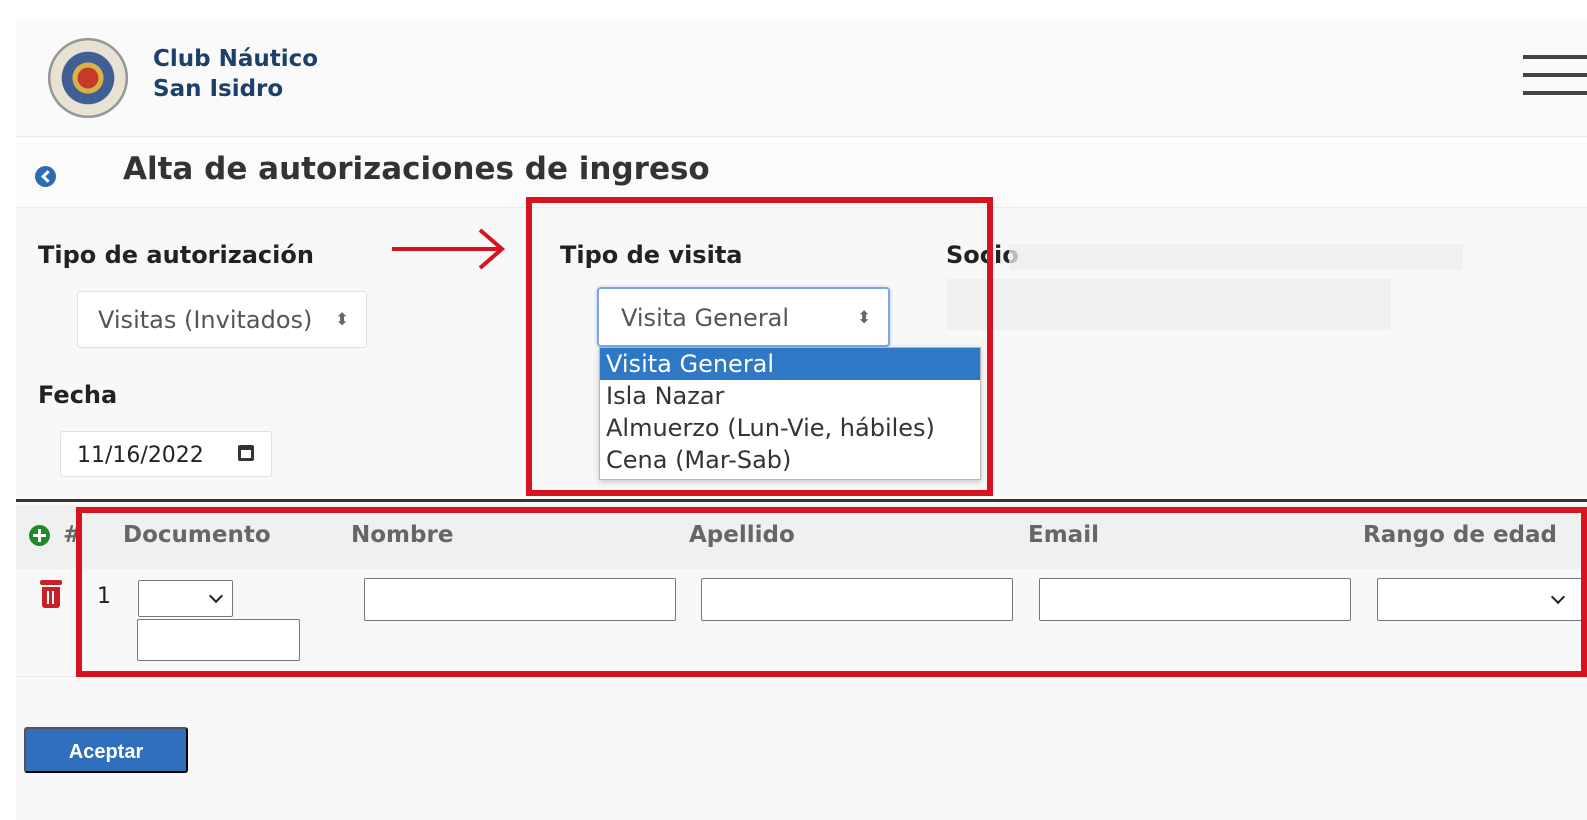  Describe the element at coordinates (801, 623) in the screenshot. I see `guest-row: 1` at that location.